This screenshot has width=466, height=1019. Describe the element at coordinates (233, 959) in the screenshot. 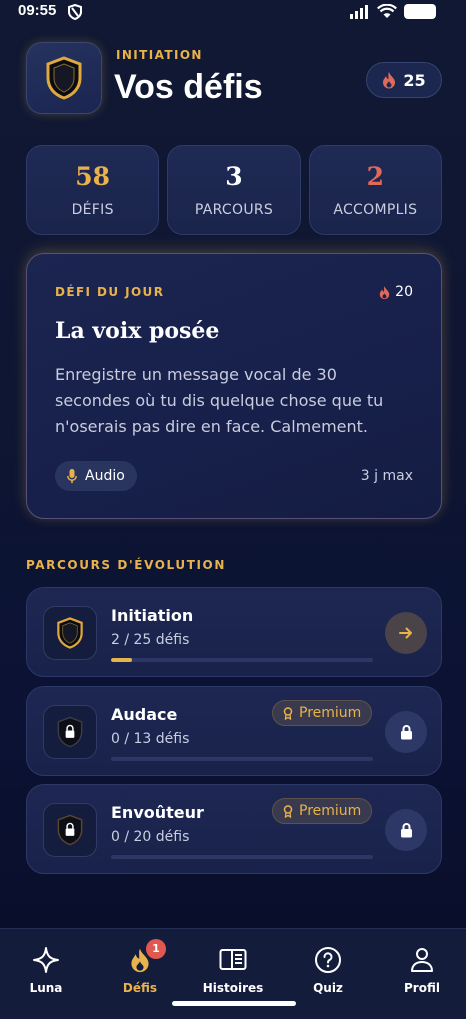

I see `book-icon` at that location.